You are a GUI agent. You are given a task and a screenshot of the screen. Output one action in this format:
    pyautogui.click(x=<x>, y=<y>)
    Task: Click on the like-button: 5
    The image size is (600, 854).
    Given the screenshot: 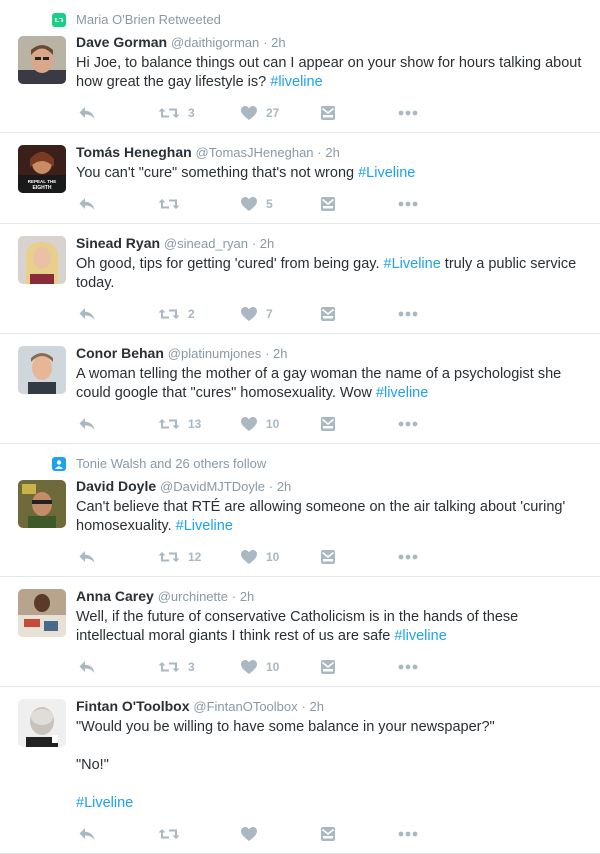 What is the action you would take?
    pyautogui.click(x=256, y=204)
    